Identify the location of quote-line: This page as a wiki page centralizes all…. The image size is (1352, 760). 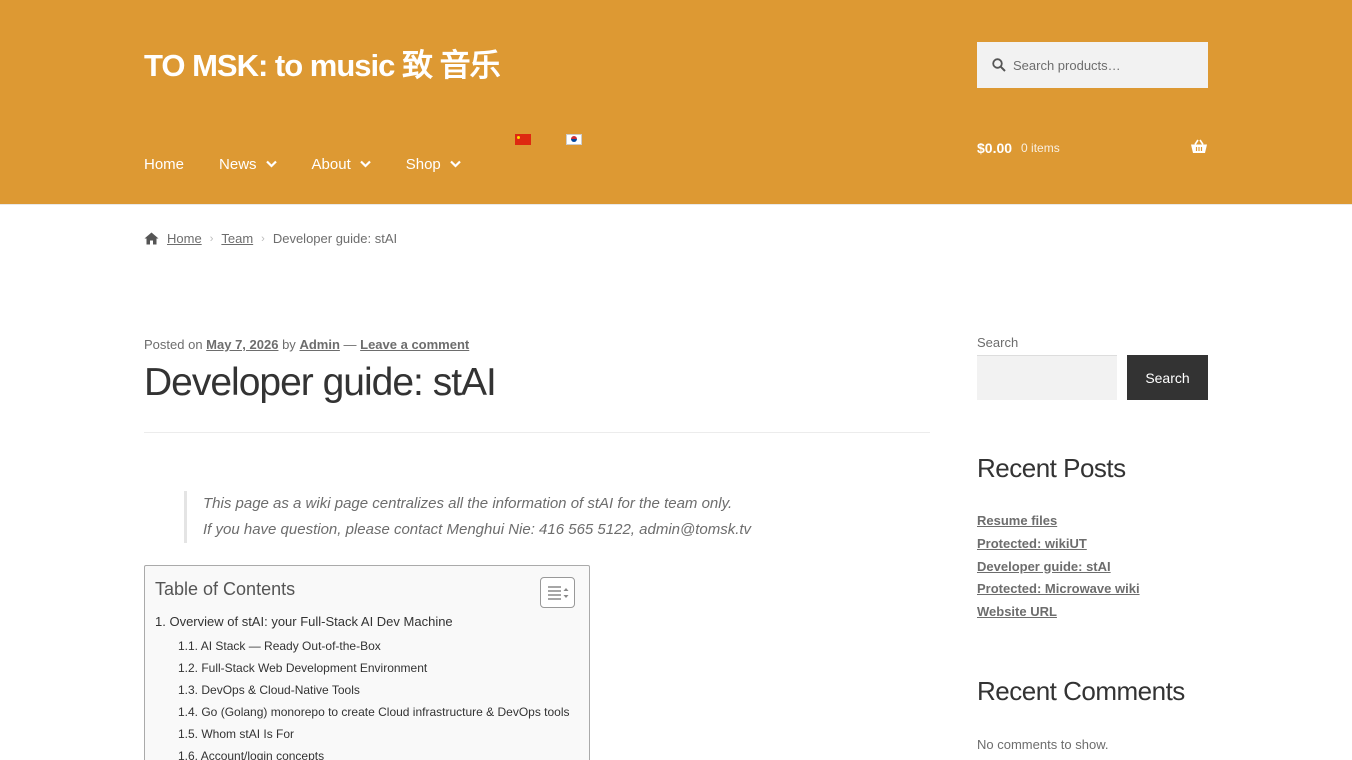
(468, 503).